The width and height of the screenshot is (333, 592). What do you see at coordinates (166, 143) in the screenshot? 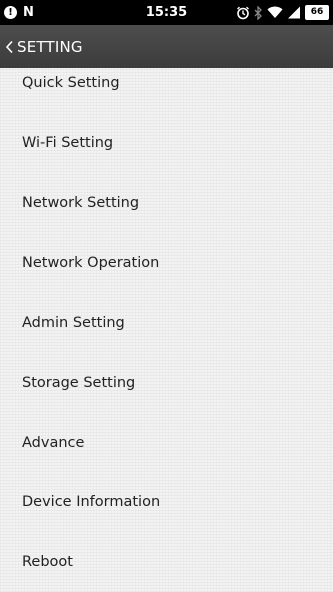
I see `menu-item-wifi-setting: Wi-Fi Setting` at bounding box center [166, 143].